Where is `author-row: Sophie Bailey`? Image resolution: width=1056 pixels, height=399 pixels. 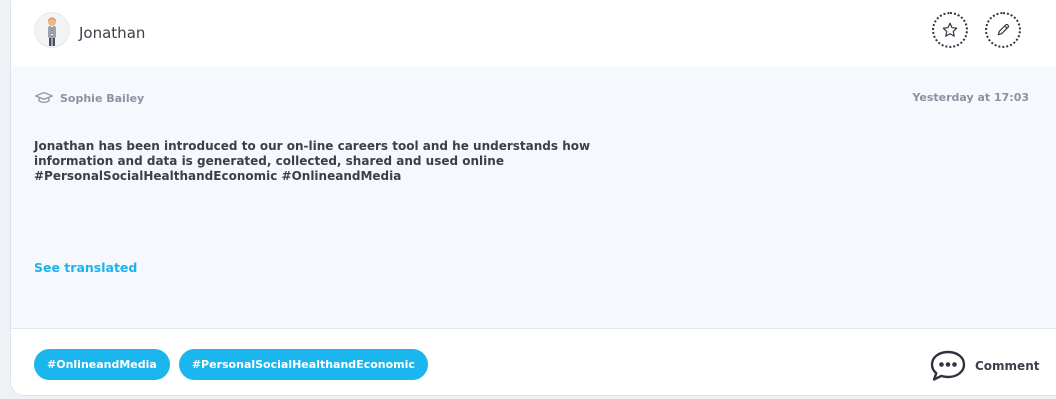
author-row: Sophie Bailey is located at coordinates (89, 98).